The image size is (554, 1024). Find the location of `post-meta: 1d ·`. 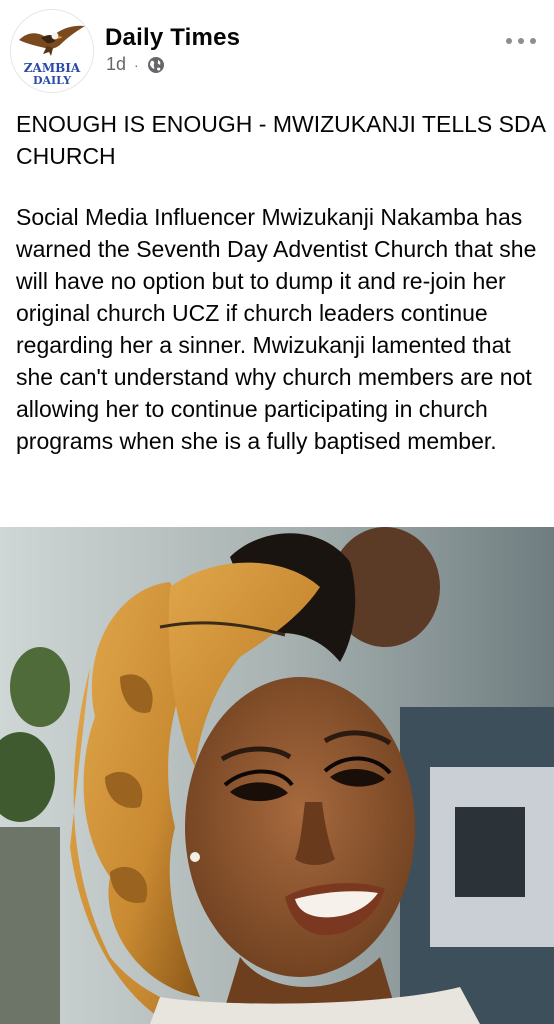

post-meta: 1d · is located at coordinates (135, 64).